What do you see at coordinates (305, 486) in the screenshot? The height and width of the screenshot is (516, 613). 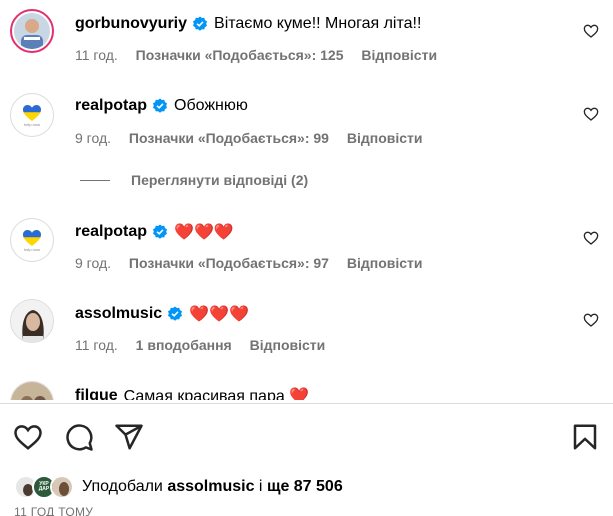 I see `likes-count: ще 87 506` at bounding box center [305, 486].